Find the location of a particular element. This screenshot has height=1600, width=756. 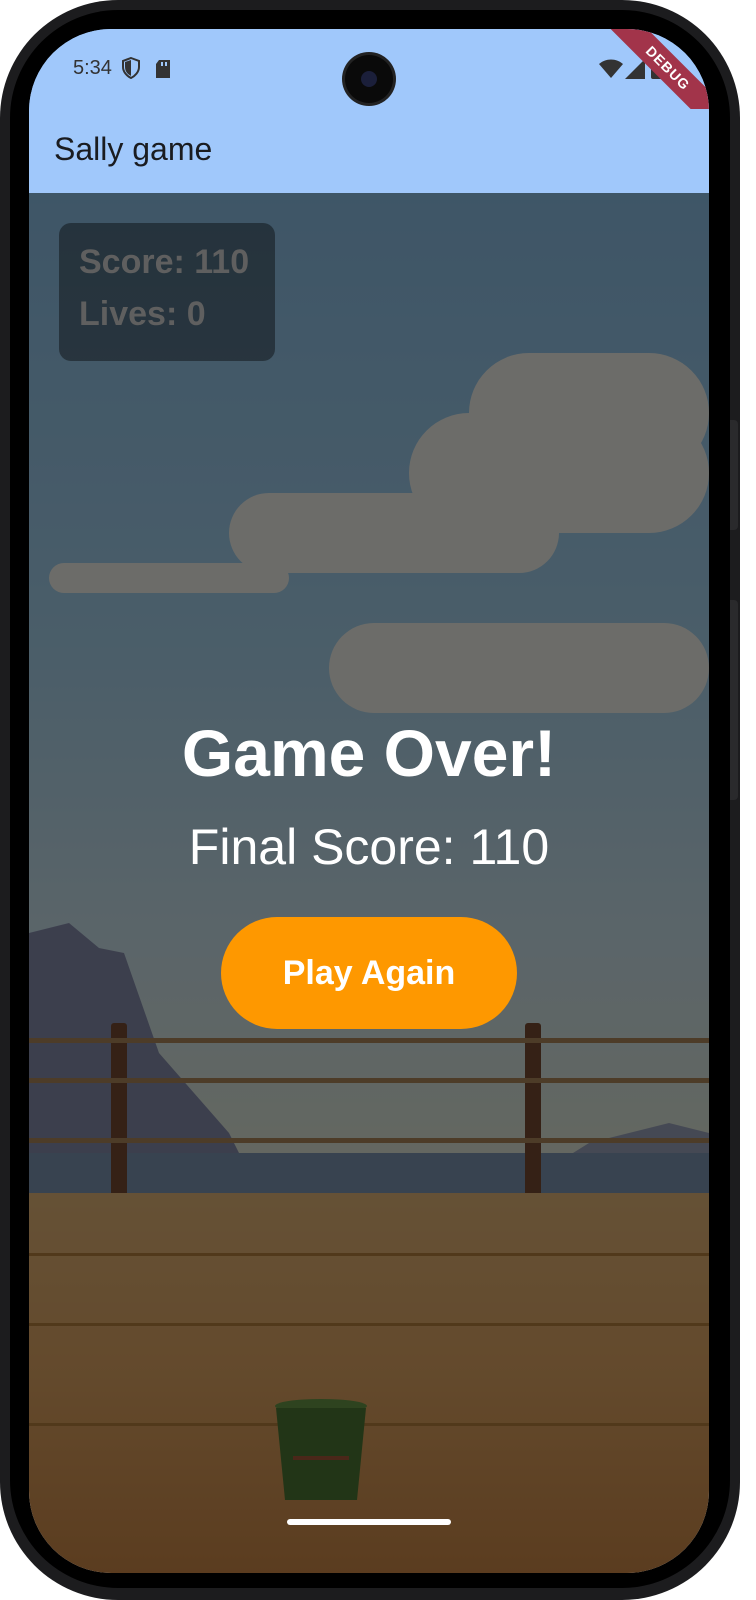

app-bar: Sally game is located at coordinates (369, 151).